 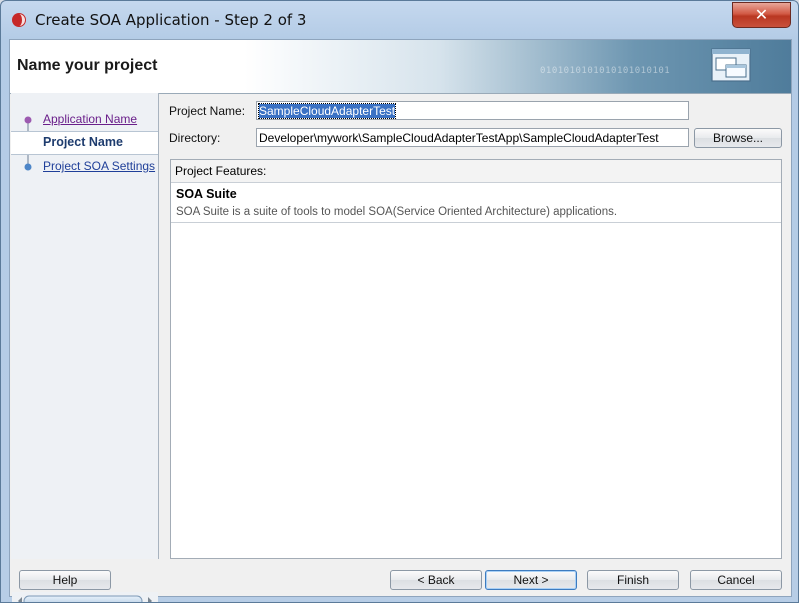 What do you see at coordinates (87, 65) in the screenshot?
I see `page-title: Name your project` at bounding box center [87, 65].